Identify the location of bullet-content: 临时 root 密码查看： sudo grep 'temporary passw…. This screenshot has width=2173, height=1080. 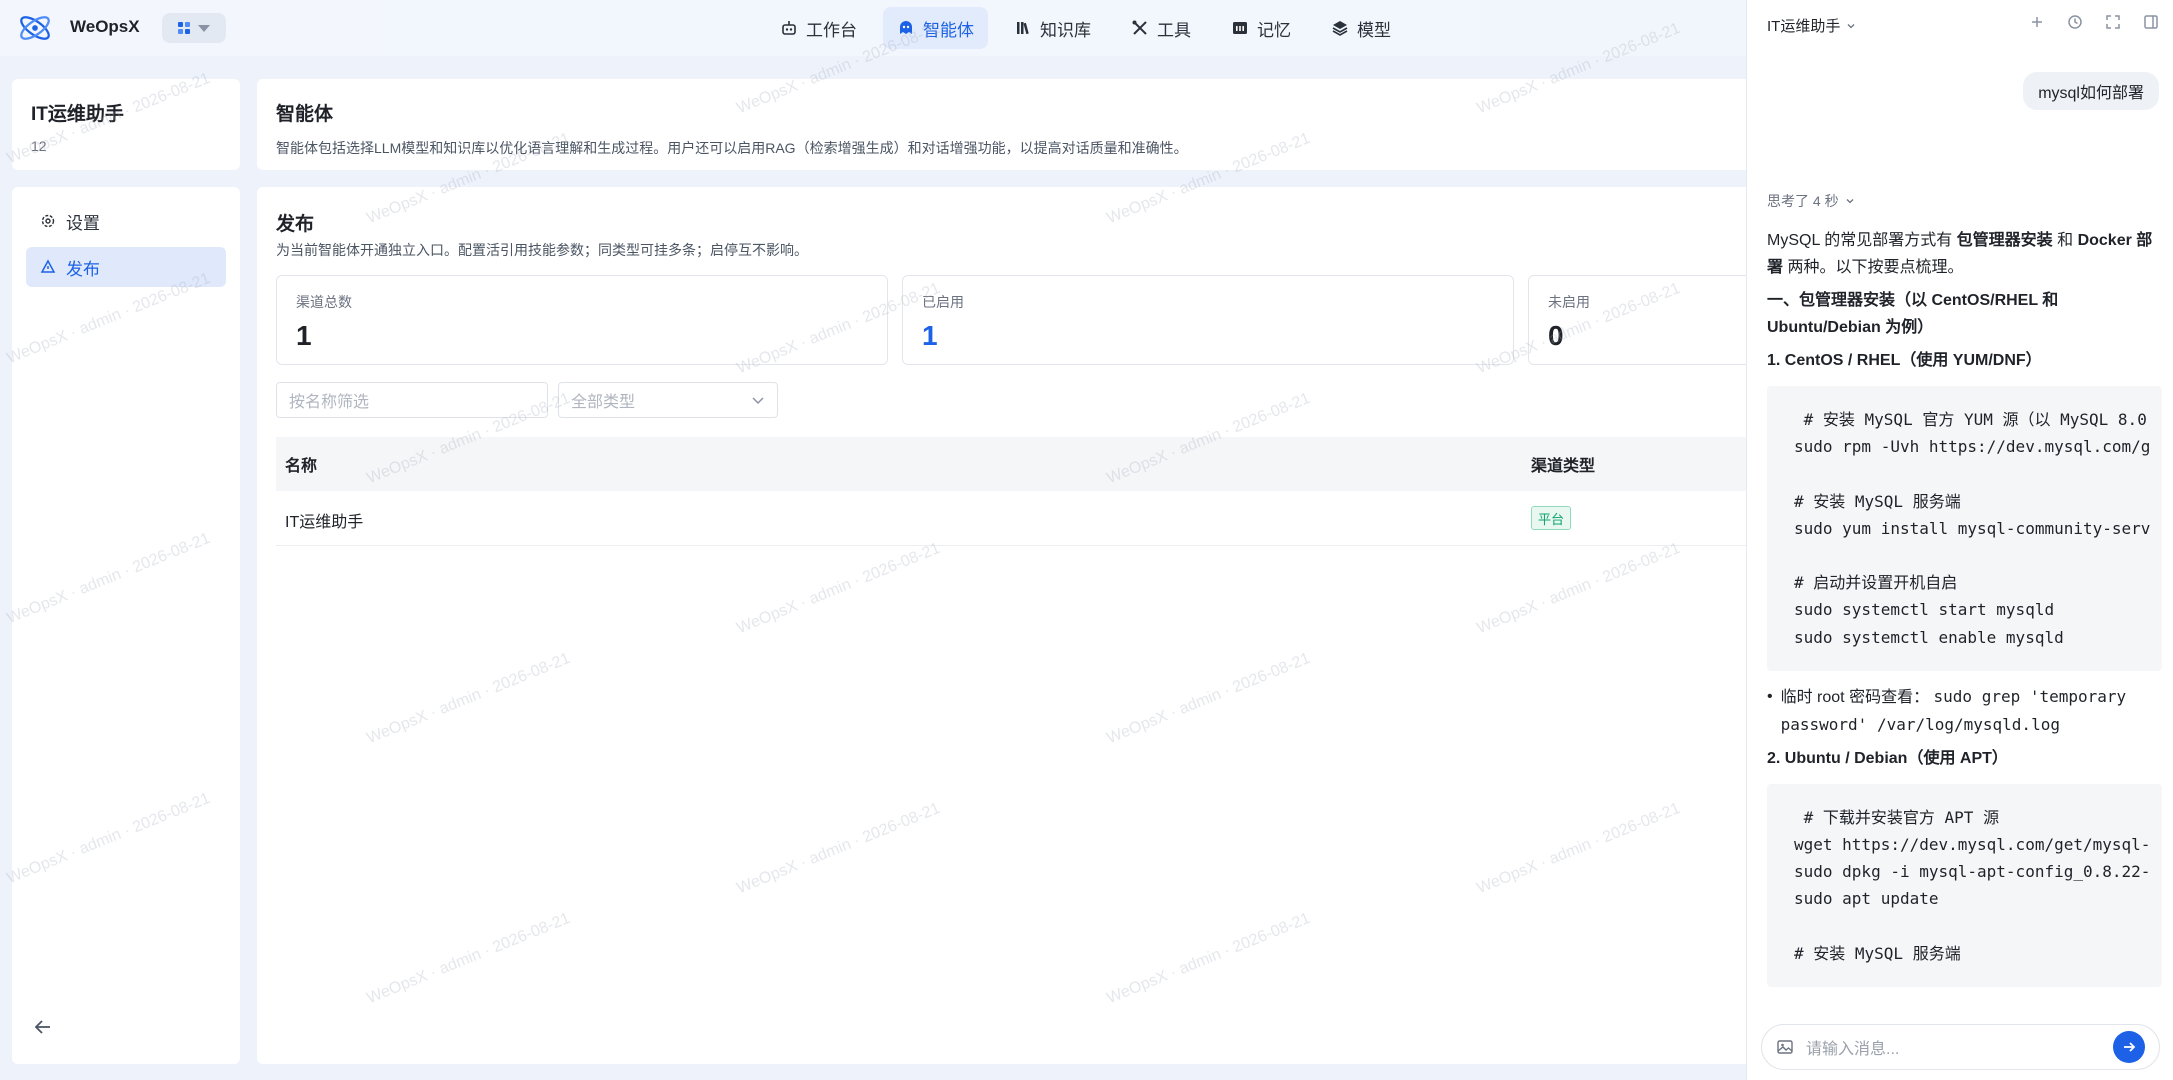
(1971, 711).